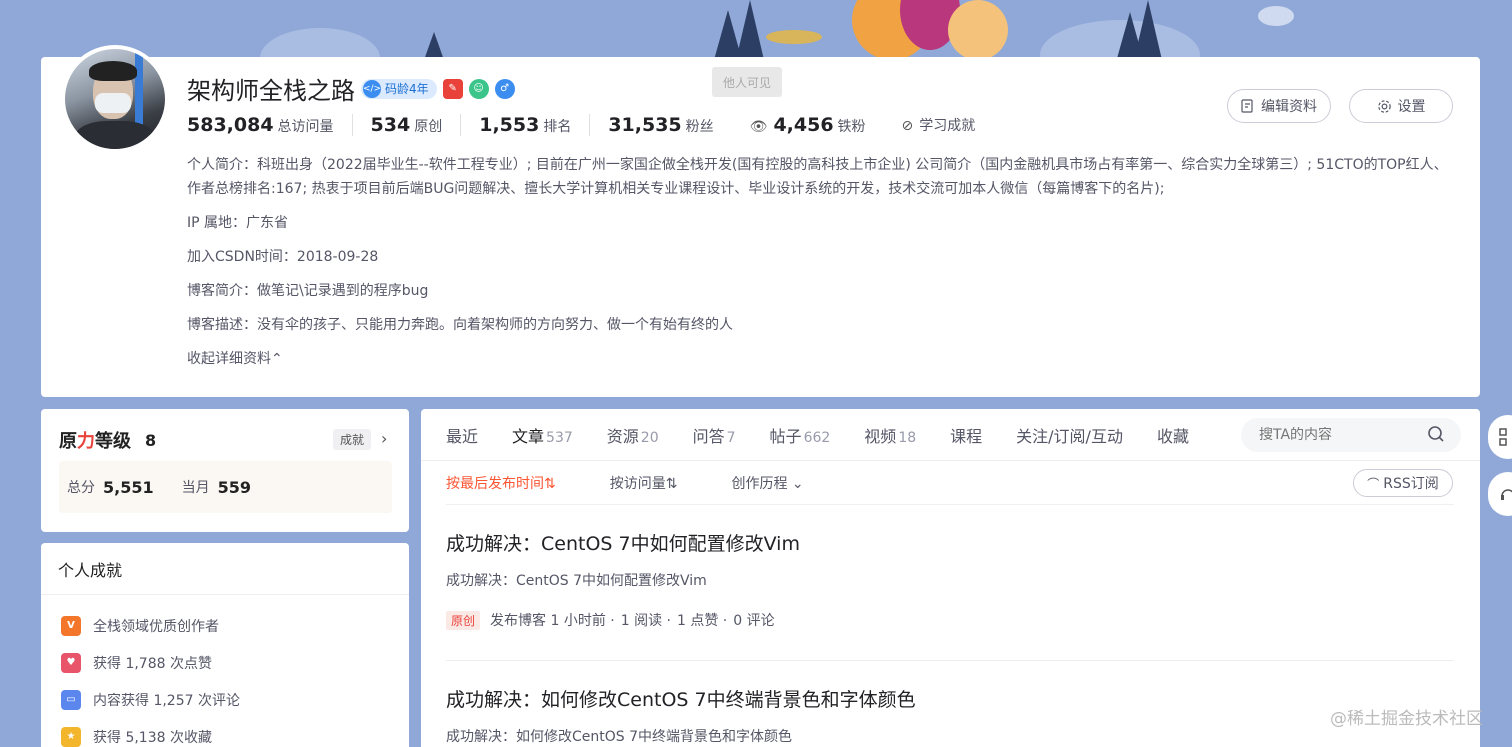 This screenshot has width=1512, height=747. What do you see at coordinates (800, 435) in the screenshot?
I see `tab-posts: 帖子 662` at bounding box center [800, 435].